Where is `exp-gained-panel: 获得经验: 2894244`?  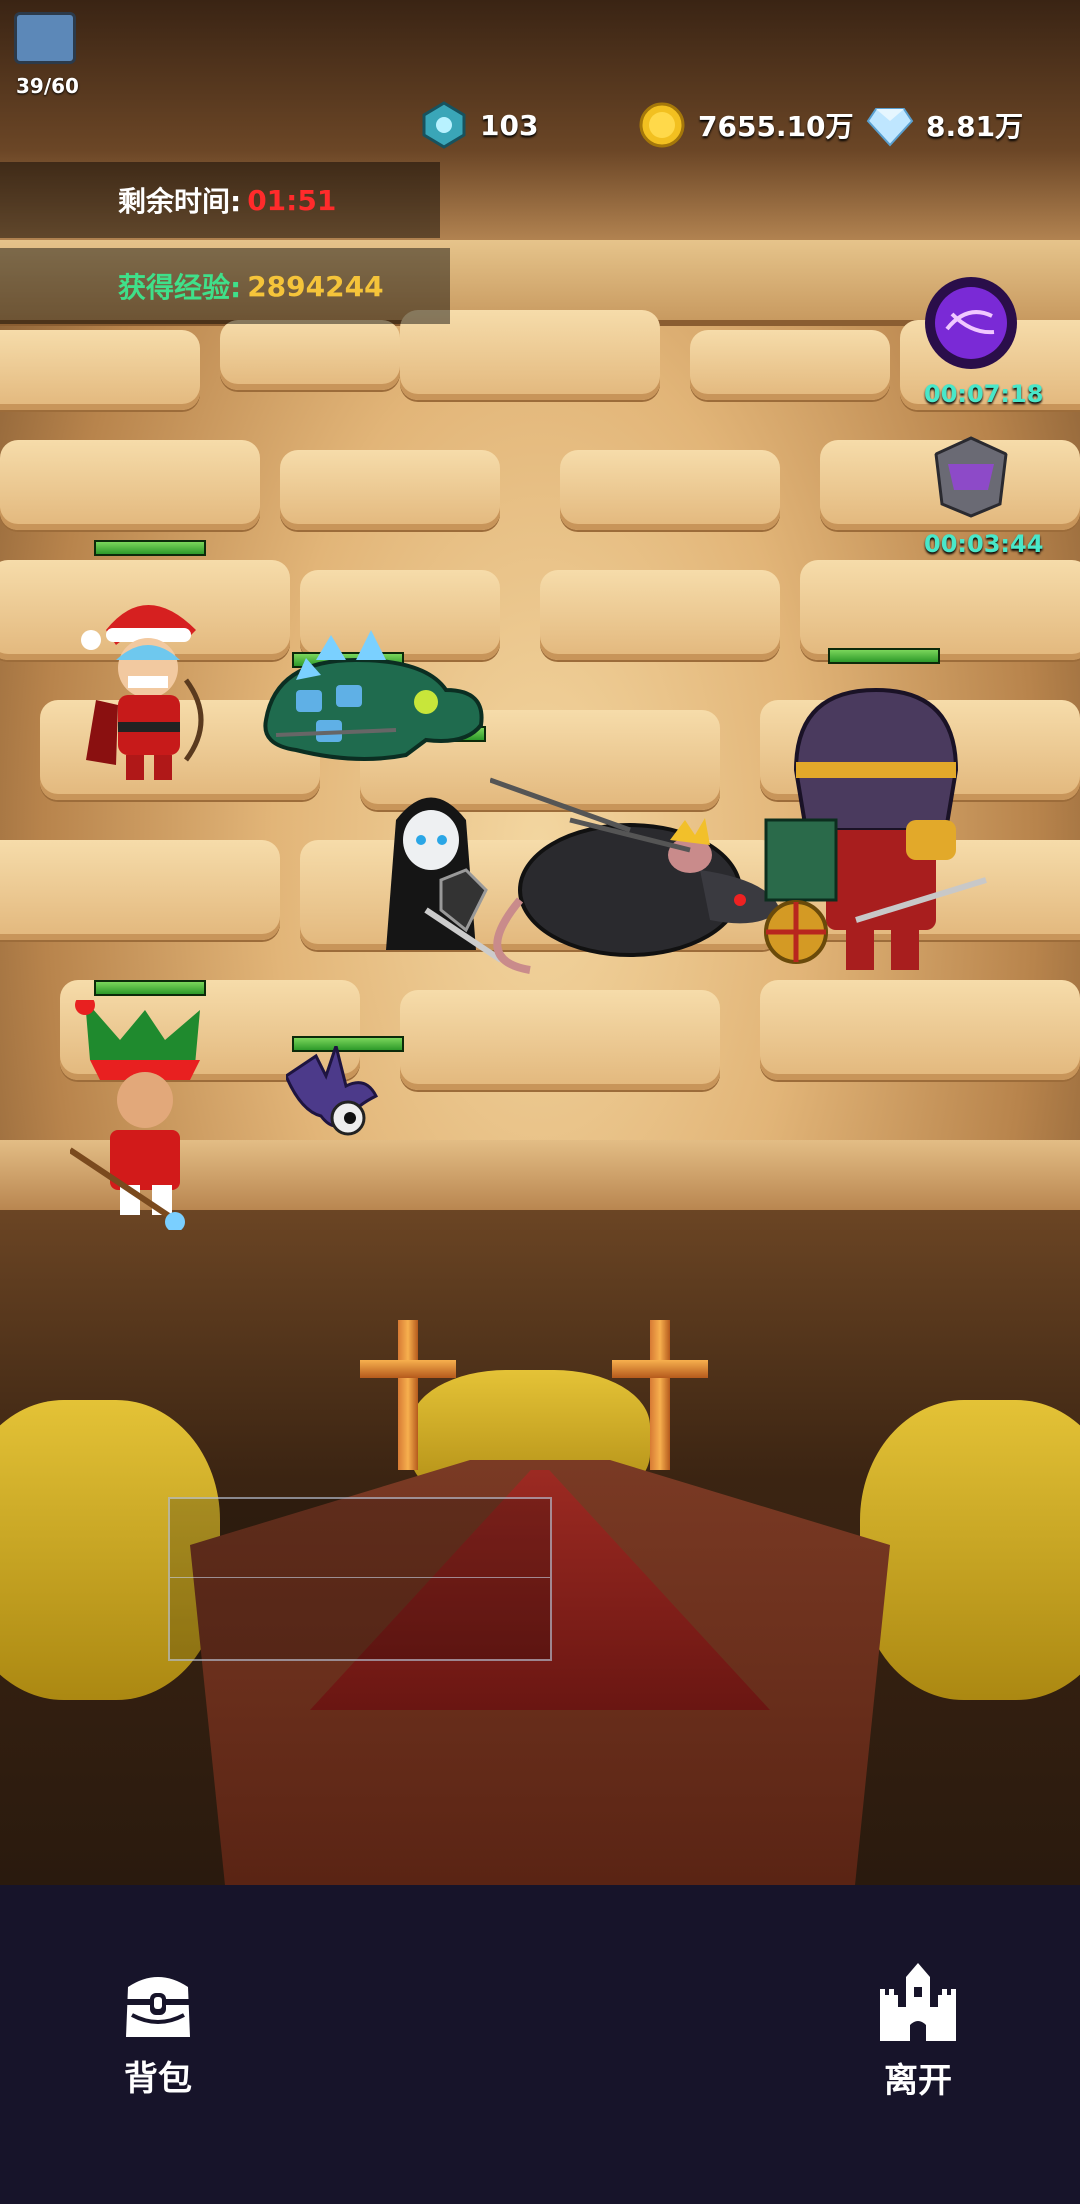
exp-gained-panel: 获得经验: 2894244 is located at coordinates (225, 286).